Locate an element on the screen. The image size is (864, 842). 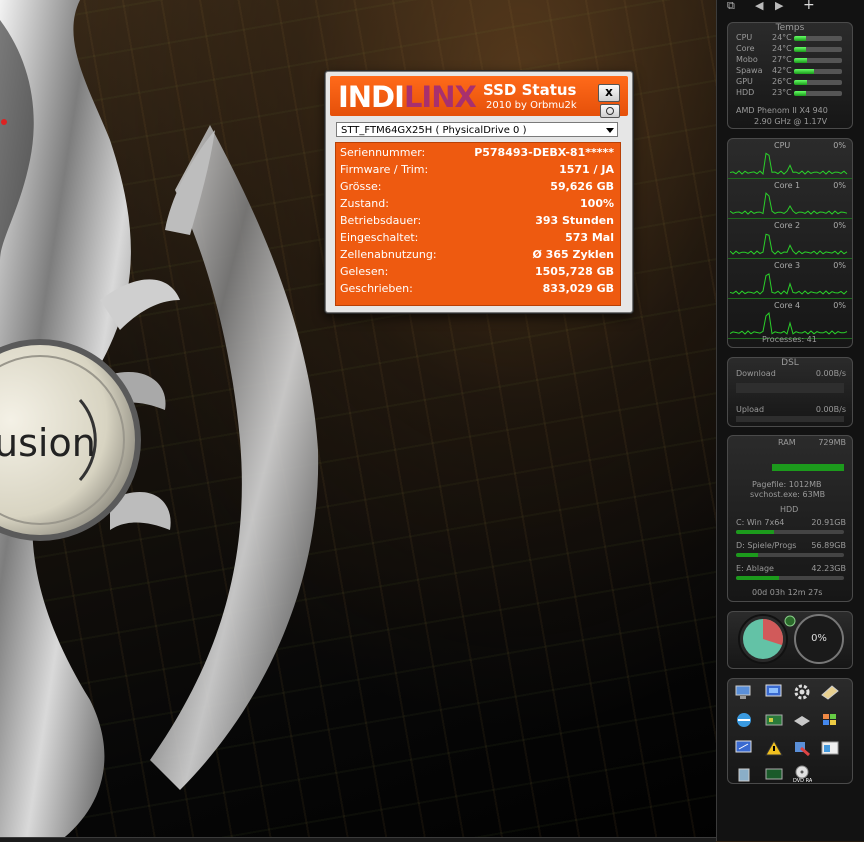
hdd-drive-free: 20.91GB is located at coordinates (828, 522).